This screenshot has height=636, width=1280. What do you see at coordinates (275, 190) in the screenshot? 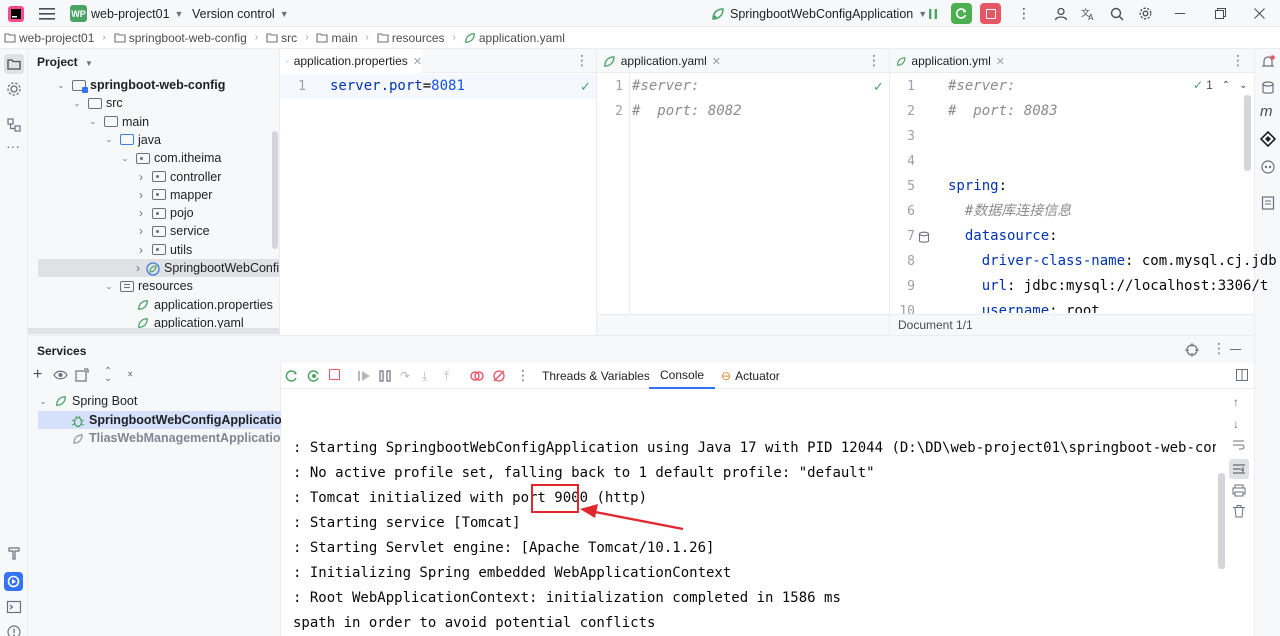
I see `project-scrollbar` at bounding box center [275, 190].